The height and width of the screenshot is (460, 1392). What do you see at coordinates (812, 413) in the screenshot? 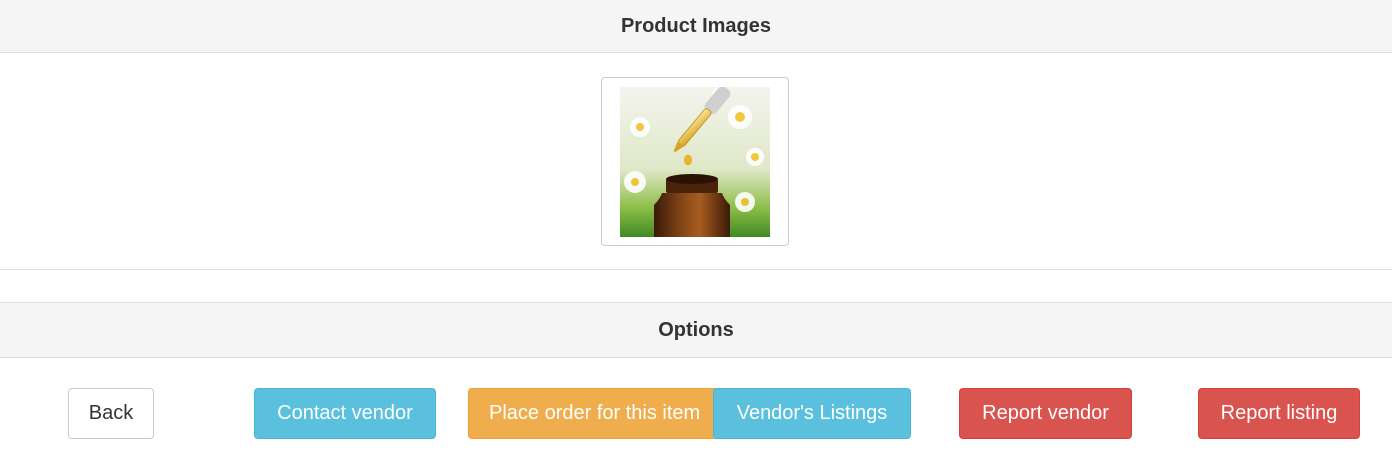
I see `vendor-listings-button: Vendor's Listings` at bounding box center [812, 413].